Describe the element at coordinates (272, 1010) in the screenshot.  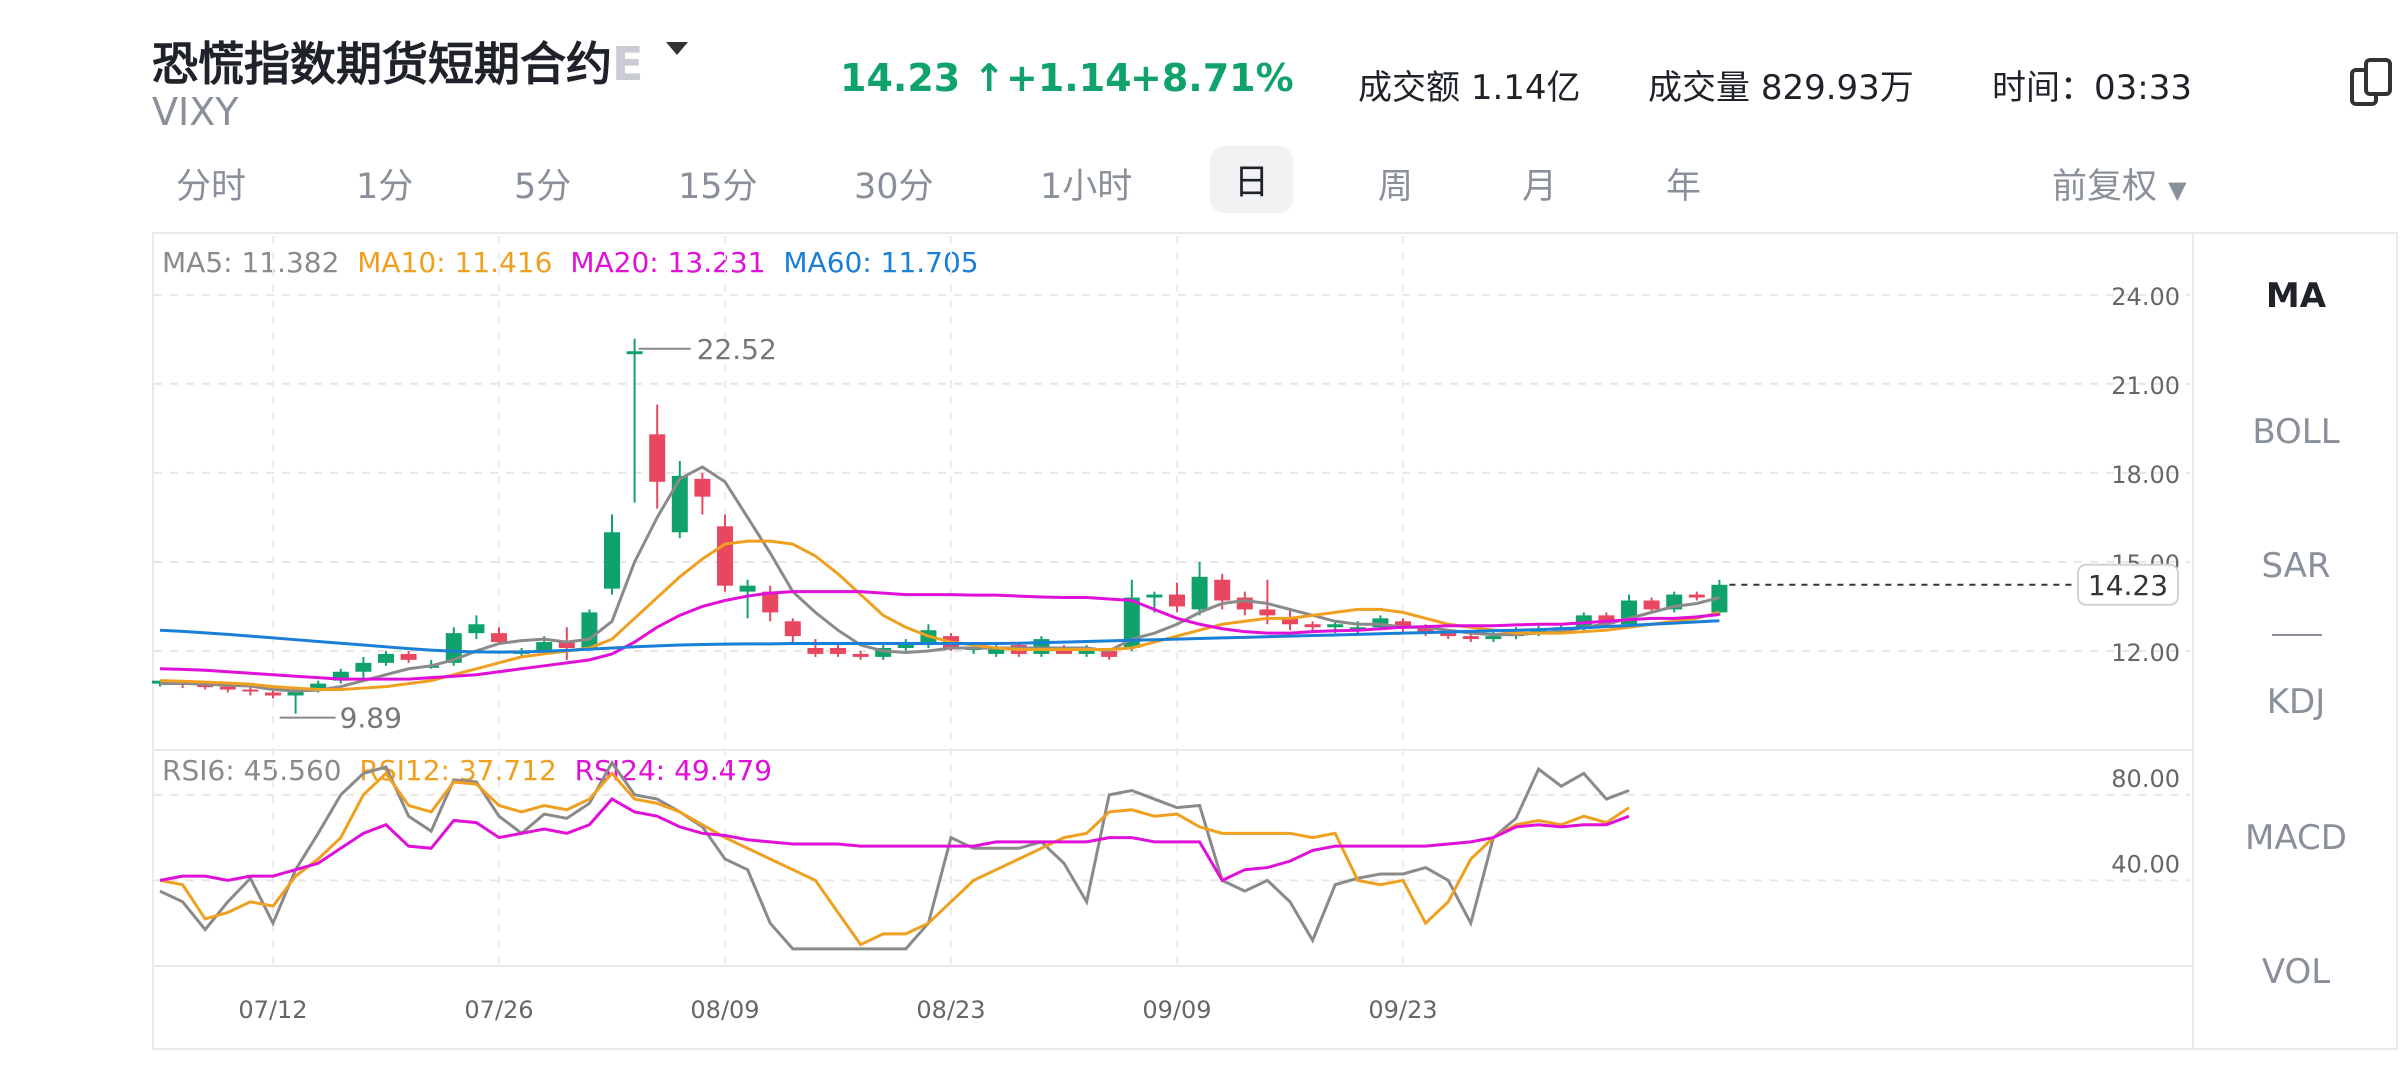
I see `x-tick-label: 07/12` at that location.